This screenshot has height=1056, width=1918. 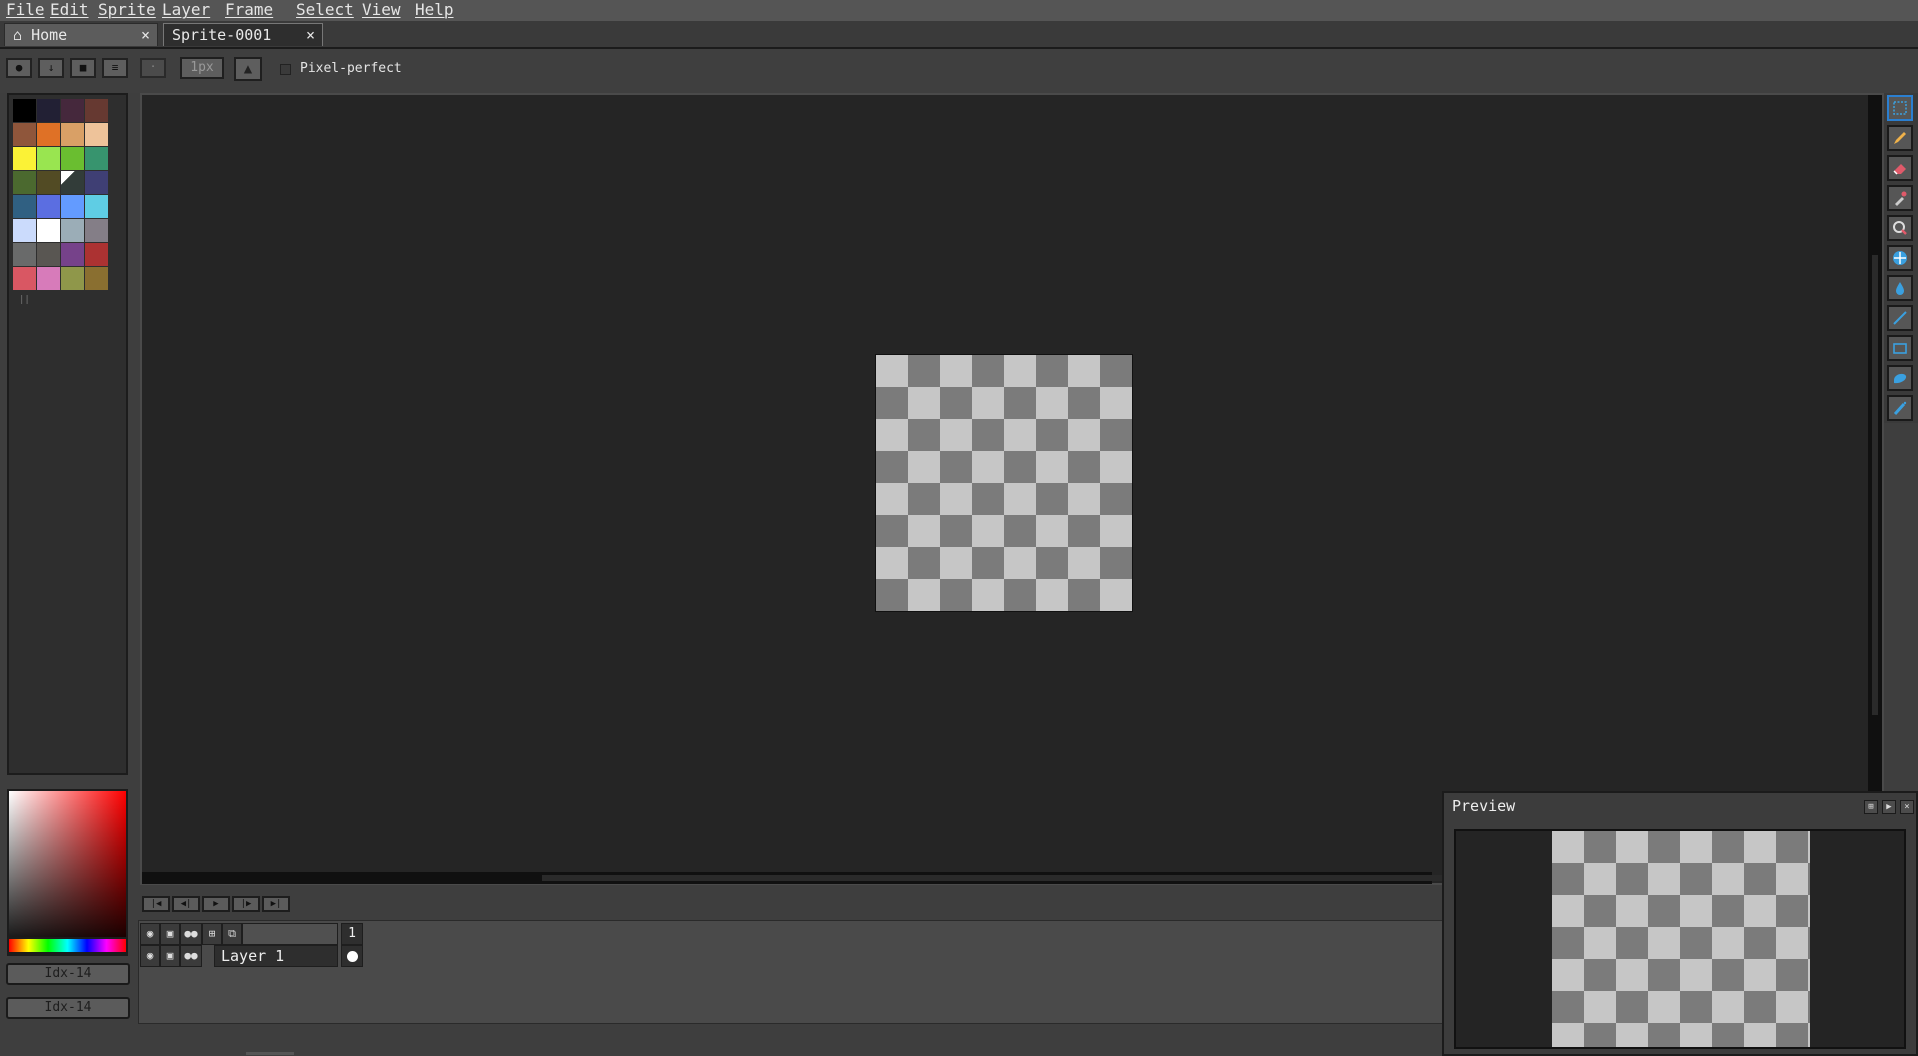 I want to click on vertical-scroll-thumb, so click(x=1875, y=485).